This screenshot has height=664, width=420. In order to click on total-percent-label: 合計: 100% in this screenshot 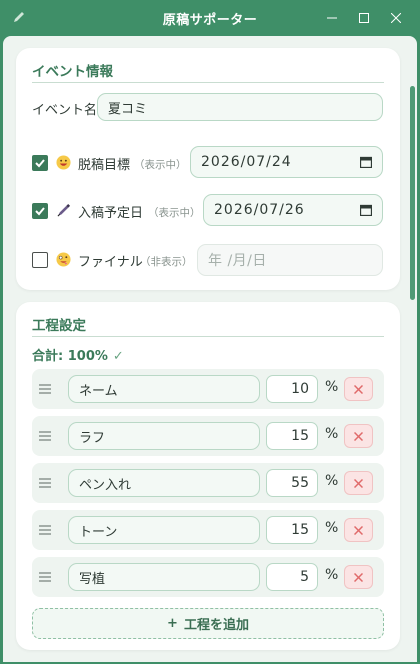, I will do `click(70, 356)`.